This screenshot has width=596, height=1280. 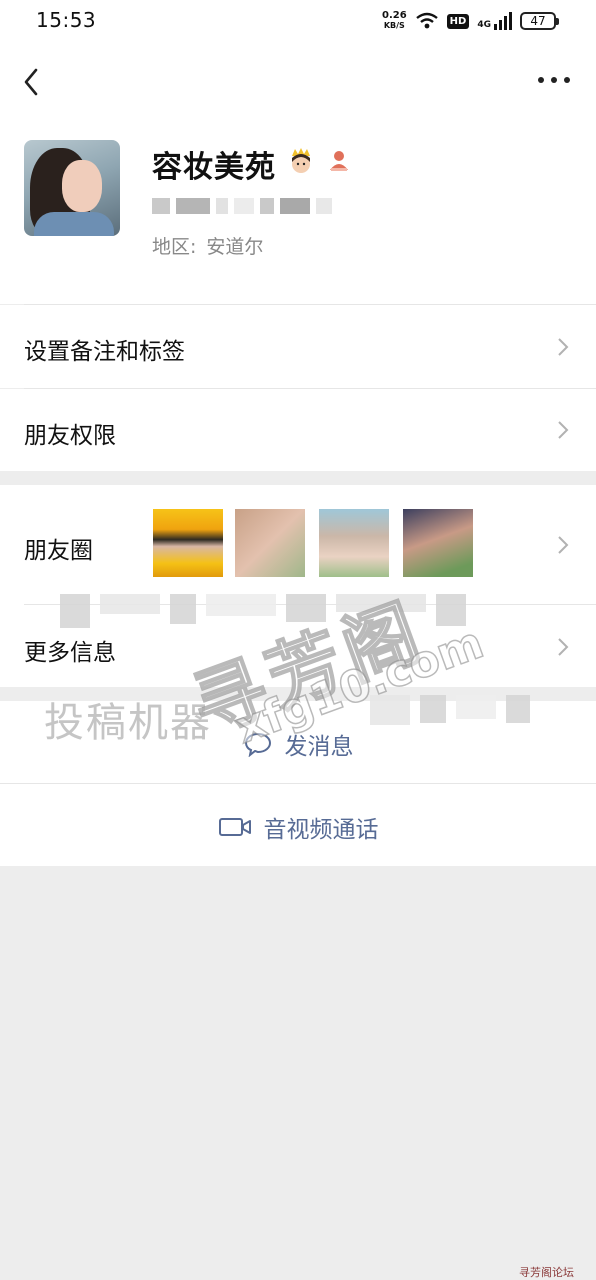 What do you see at coordinates (234, 827) in the screenshot?
I see `video-camera-icon` at bounding box center [234, 827].